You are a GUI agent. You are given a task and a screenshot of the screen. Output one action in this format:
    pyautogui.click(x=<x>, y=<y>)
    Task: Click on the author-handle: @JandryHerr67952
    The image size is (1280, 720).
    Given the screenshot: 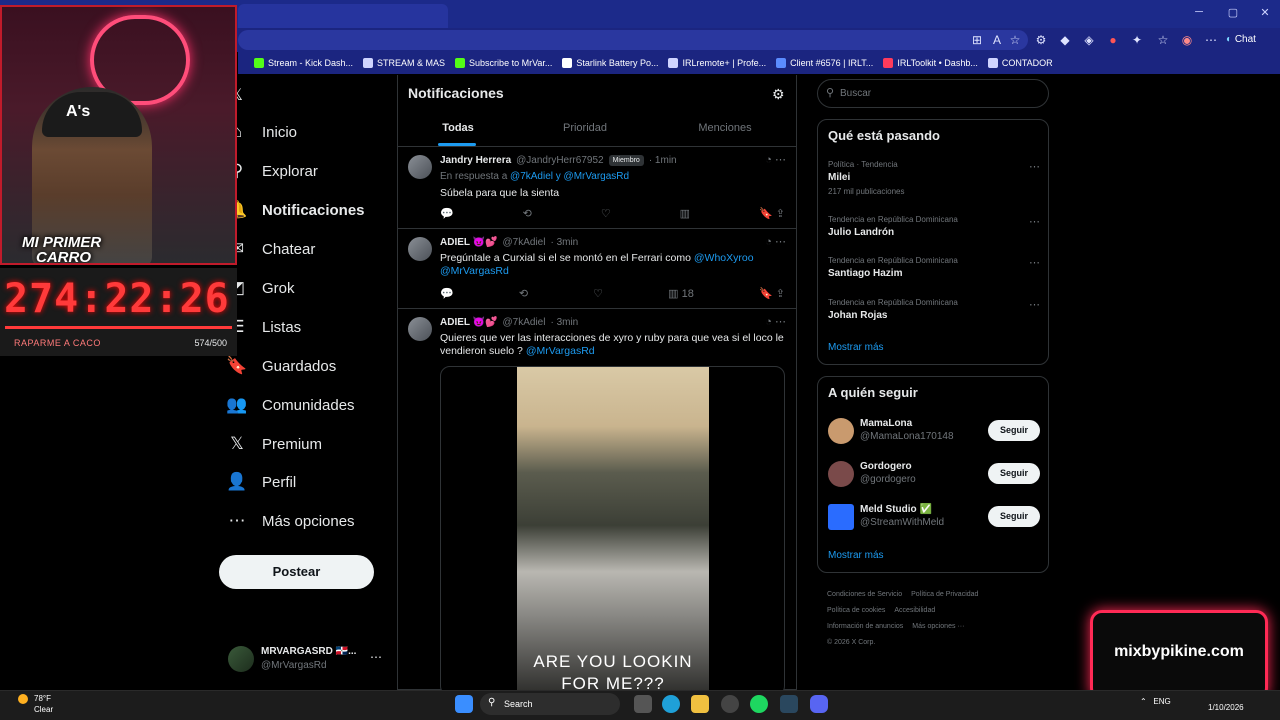 What is the action you would take?
    pyautogui.click(x=559, y=160)
    